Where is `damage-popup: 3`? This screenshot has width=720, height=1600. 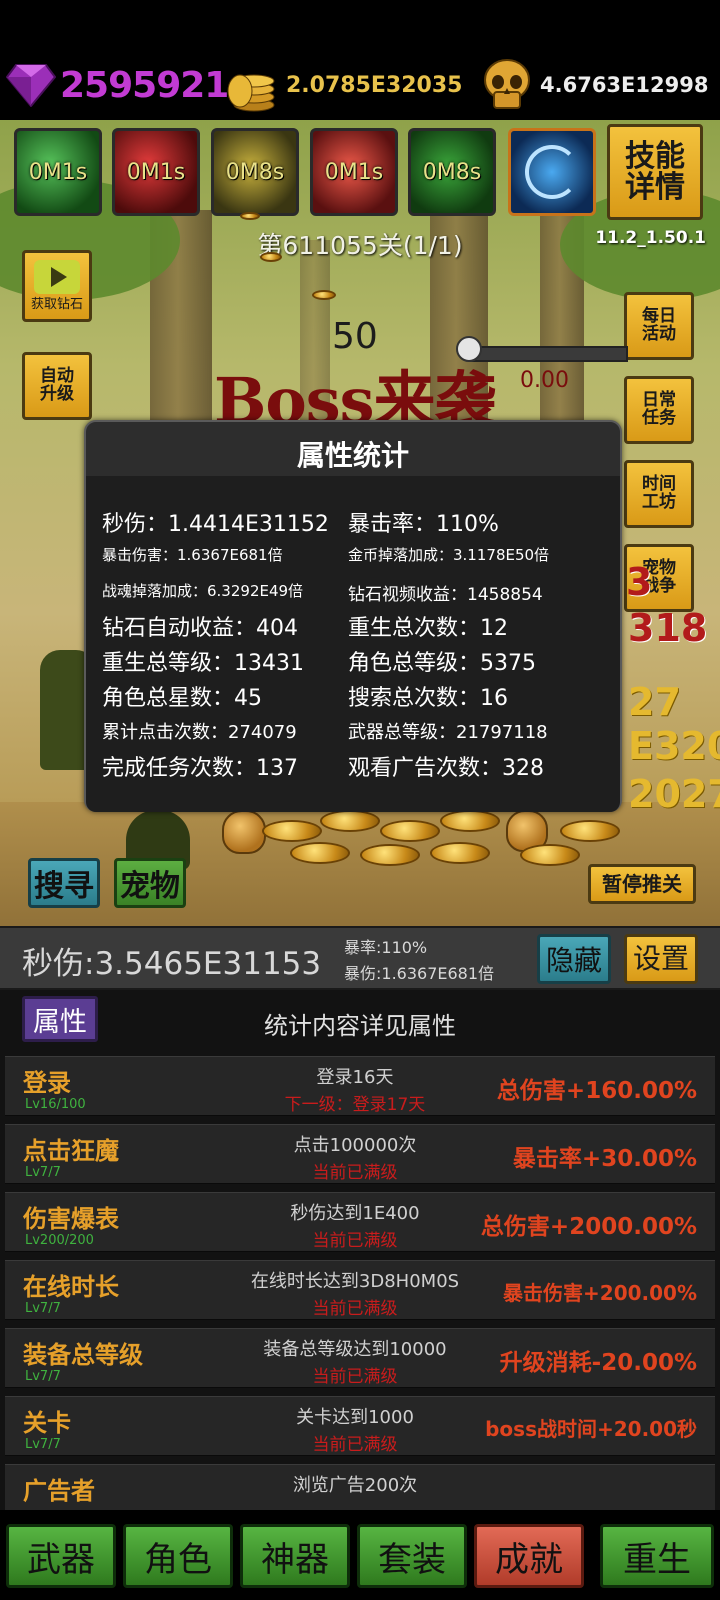
damage-popup: 3 is located at coordinates (639, 582).